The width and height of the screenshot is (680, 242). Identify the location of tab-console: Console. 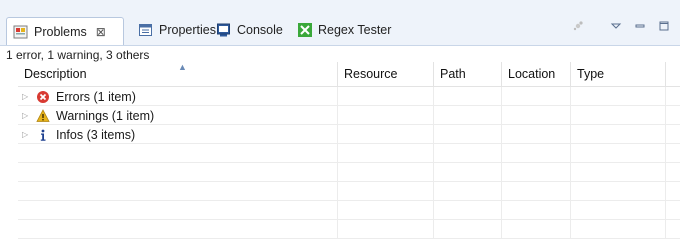
(249, 30).